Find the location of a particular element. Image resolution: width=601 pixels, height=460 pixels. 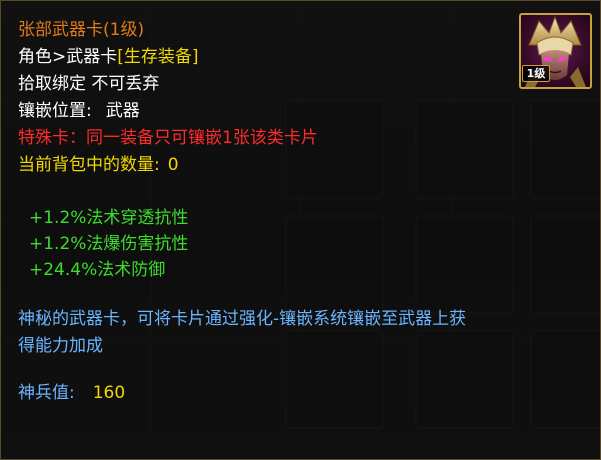

divine-value: 160 is located at coordinates (109, 393).